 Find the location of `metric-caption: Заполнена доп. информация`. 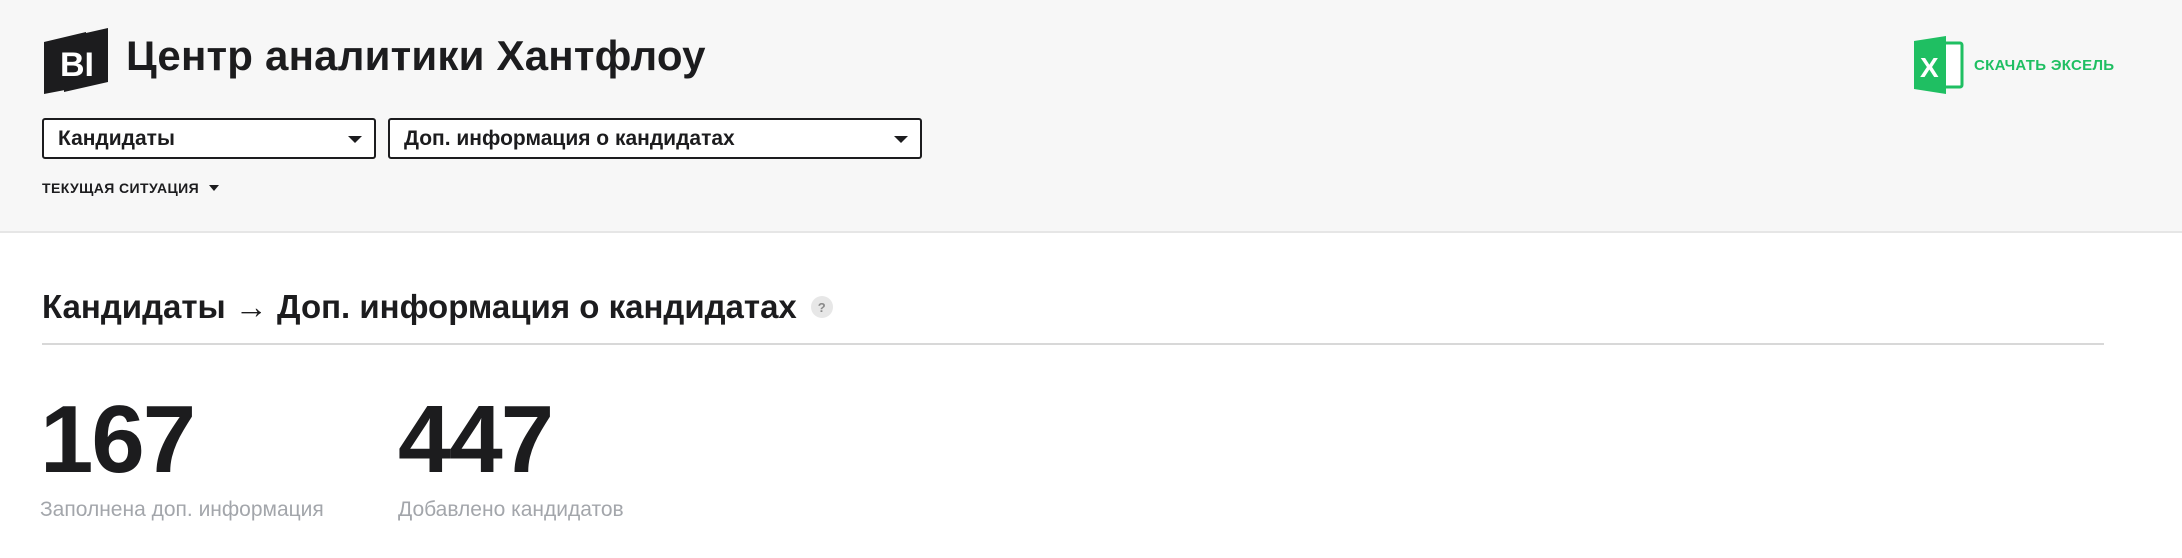

metric-caption: Заполнена доп. информация is located at coordinates (182, 509).